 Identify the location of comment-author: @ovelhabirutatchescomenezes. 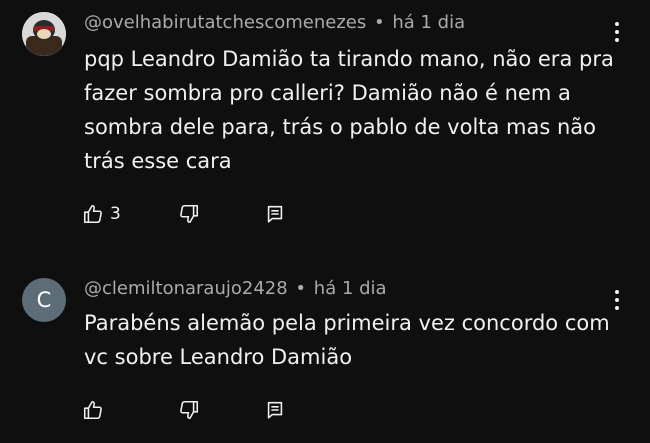
(225, 22).